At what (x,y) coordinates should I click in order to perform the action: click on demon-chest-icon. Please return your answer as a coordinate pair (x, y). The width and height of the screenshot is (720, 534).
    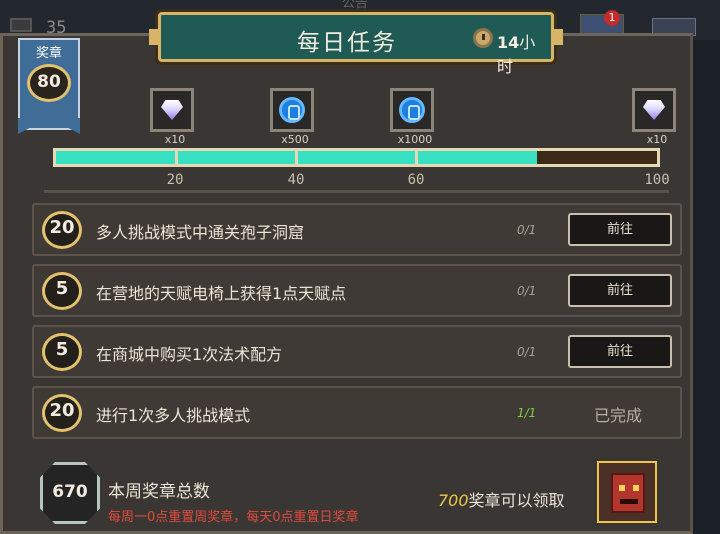
    Looking at the image, I should click on (627, 492).